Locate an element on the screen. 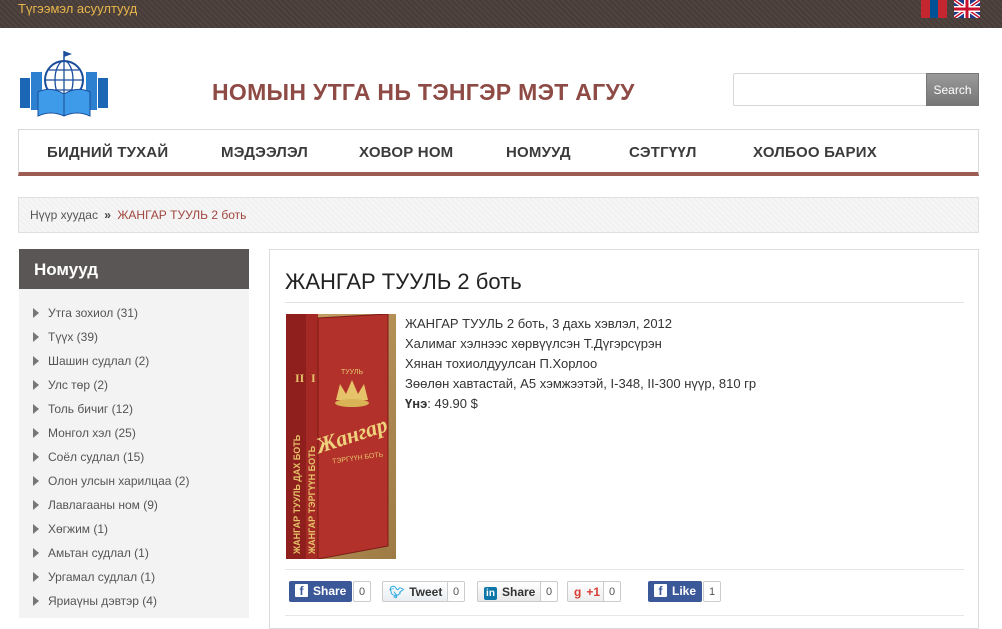 This screenshot has height=629, width=1002. nav-item-rare-books: ХОВОР НОМ is located at coordinates (406, 152).